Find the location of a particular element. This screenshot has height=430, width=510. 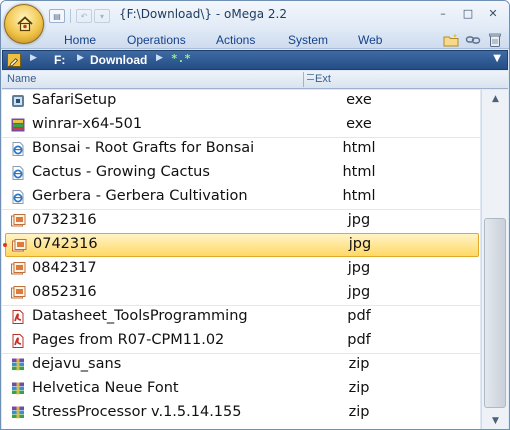

column-header: Name Ext is located at coordinates (255, 80).